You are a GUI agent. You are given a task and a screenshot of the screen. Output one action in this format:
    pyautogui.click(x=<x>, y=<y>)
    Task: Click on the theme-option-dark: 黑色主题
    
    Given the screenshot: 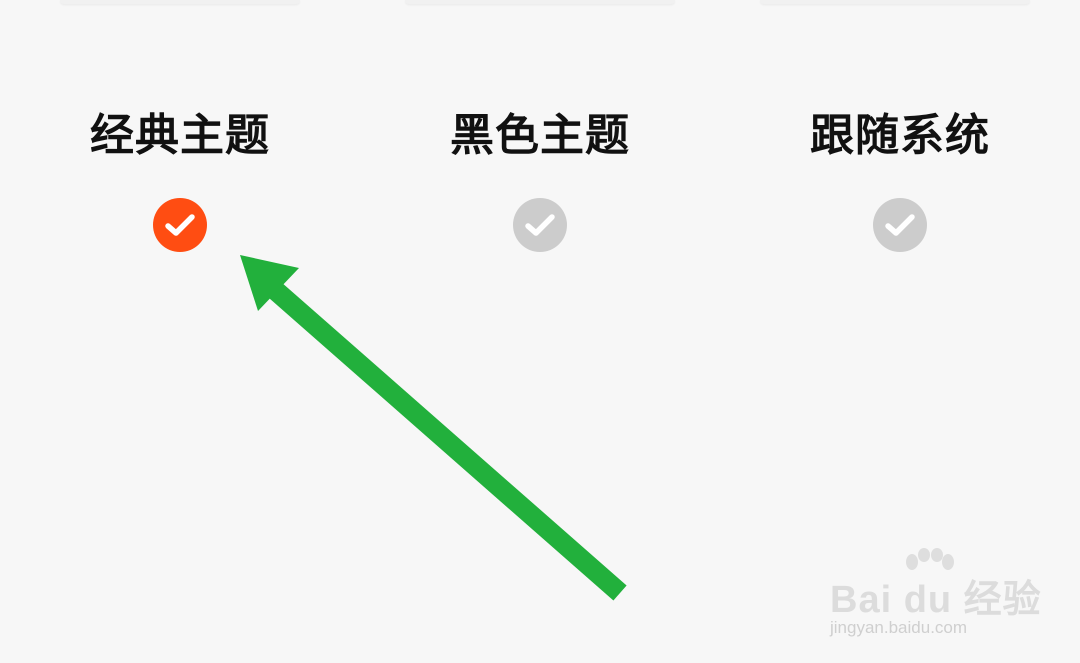 What is the action you would take?
    pyautogui.click(x=540, y=186)
    